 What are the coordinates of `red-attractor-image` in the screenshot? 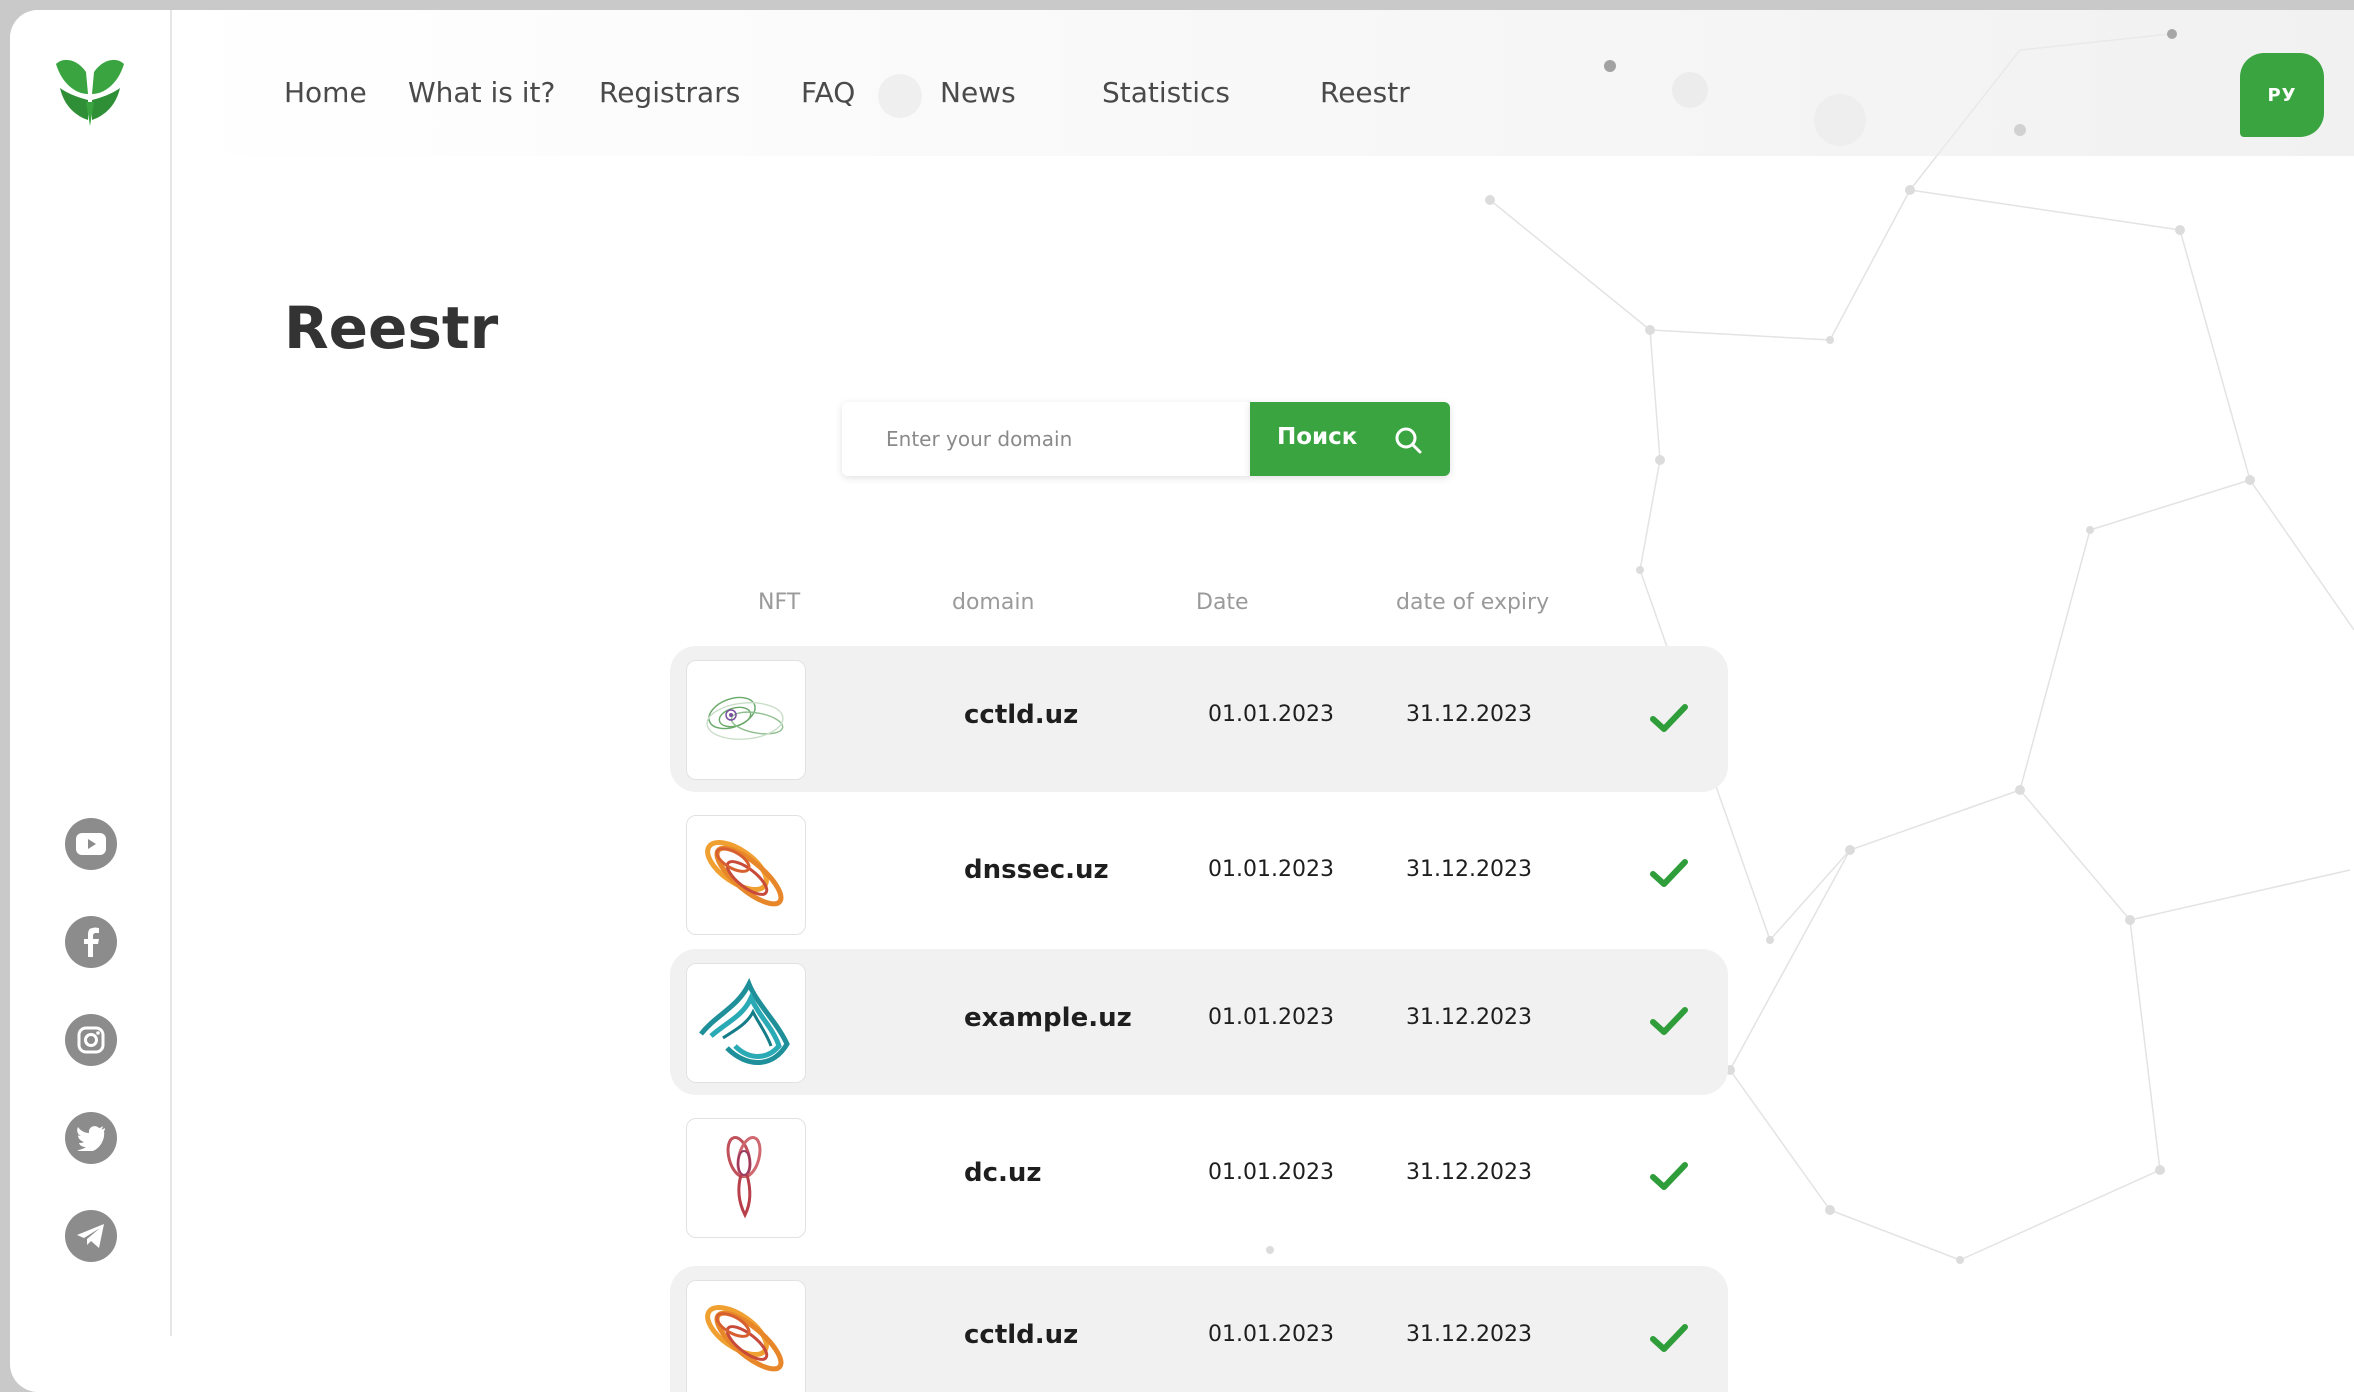 It's located at (744, 1177).